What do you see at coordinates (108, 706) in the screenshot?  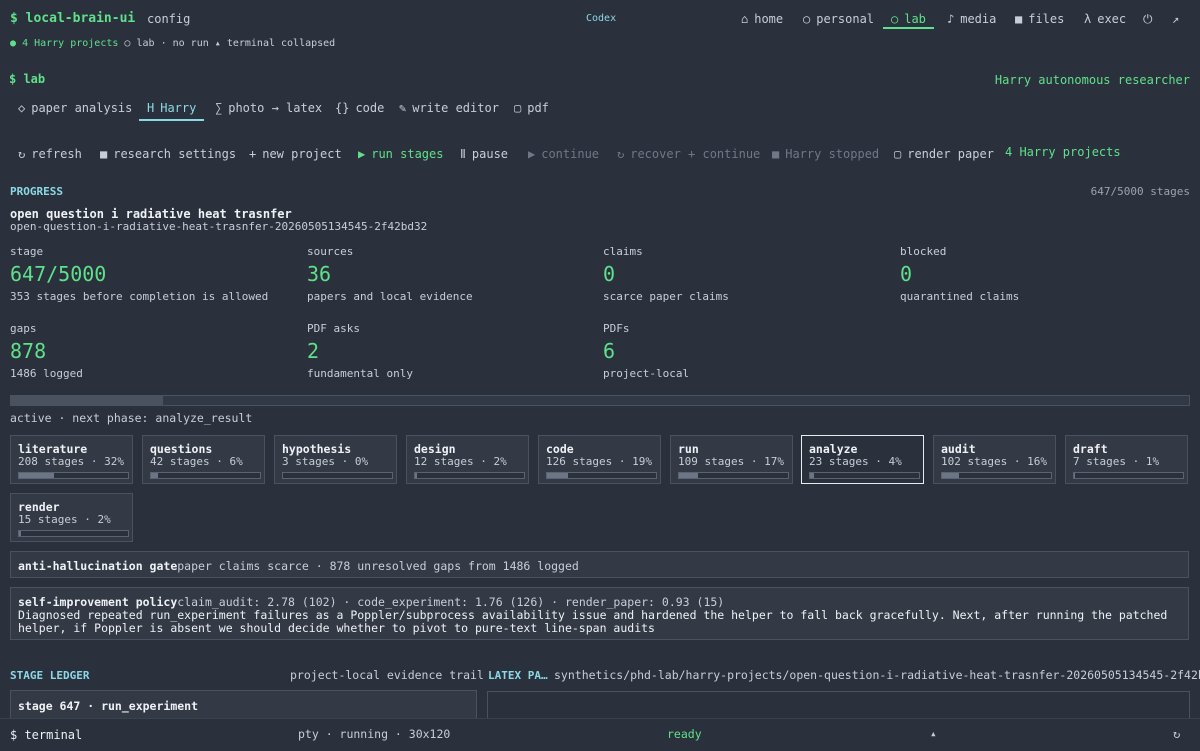 I see `ledger-entry-title: stage 647 · run_experiment` at bounding box center [108, 706].